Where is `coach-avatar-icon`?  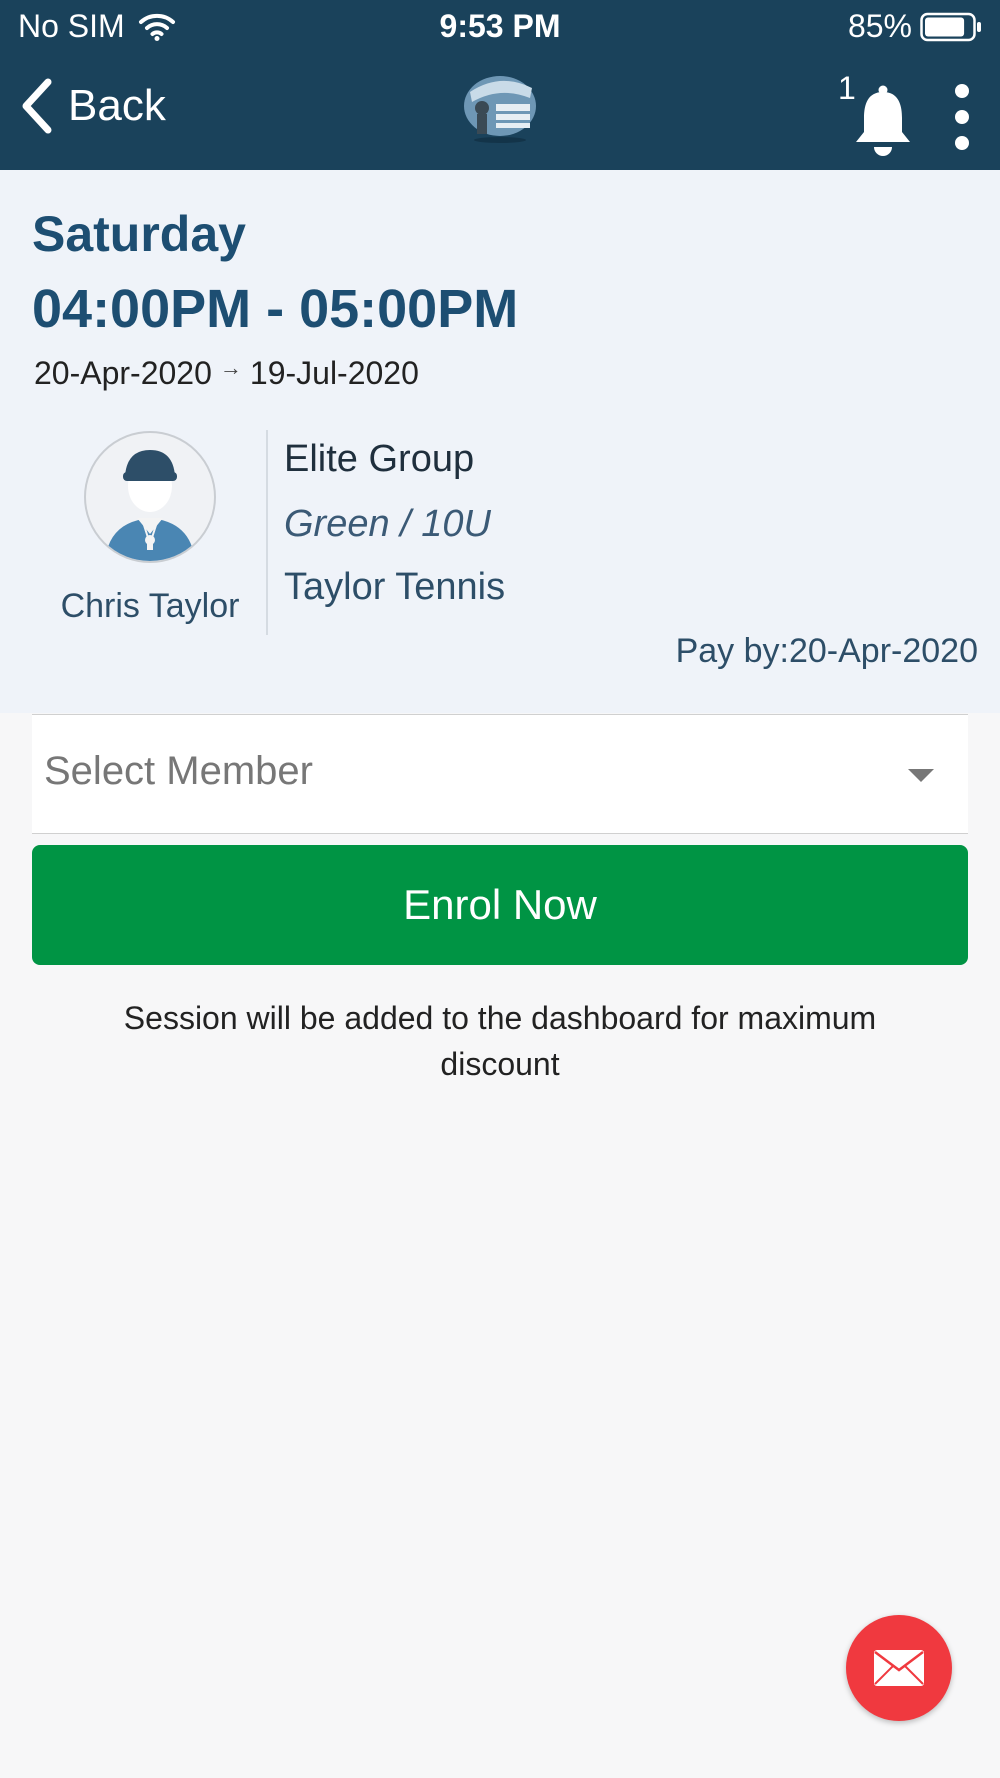 coach-avatar-icon is located at coordinates (150, 497).